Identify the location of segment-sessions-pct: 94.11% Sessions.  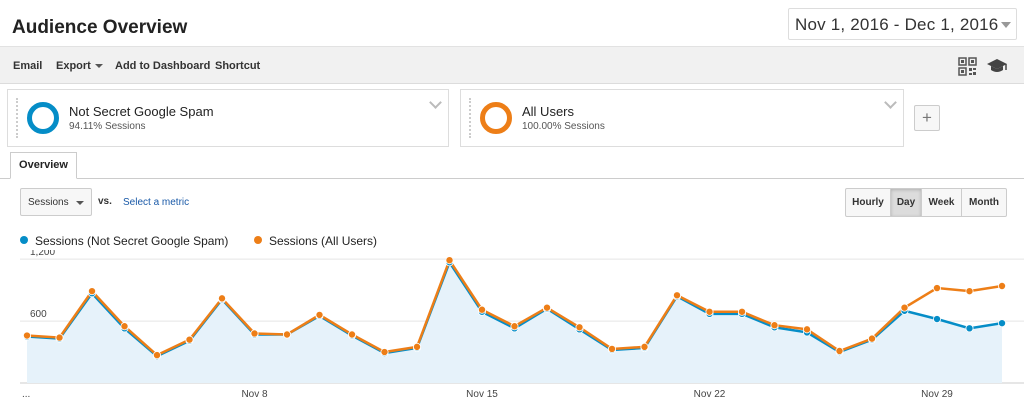
(107, 126).